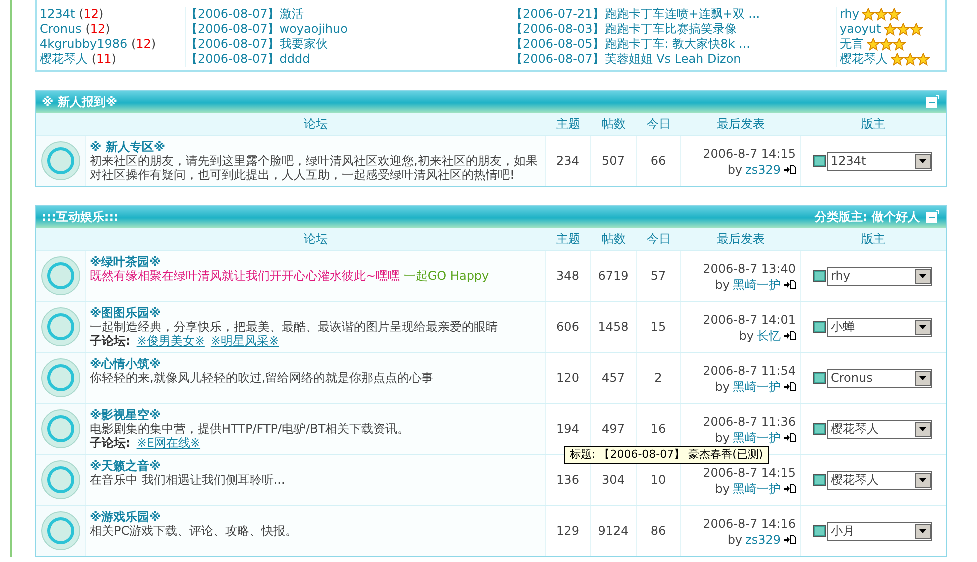 This screenshot has height=562, width=977. What do you see at coordinates (128, 147) in the screenshot?
I see `forum-name: ※ 新人专区※` at bounding box center [128, 147].